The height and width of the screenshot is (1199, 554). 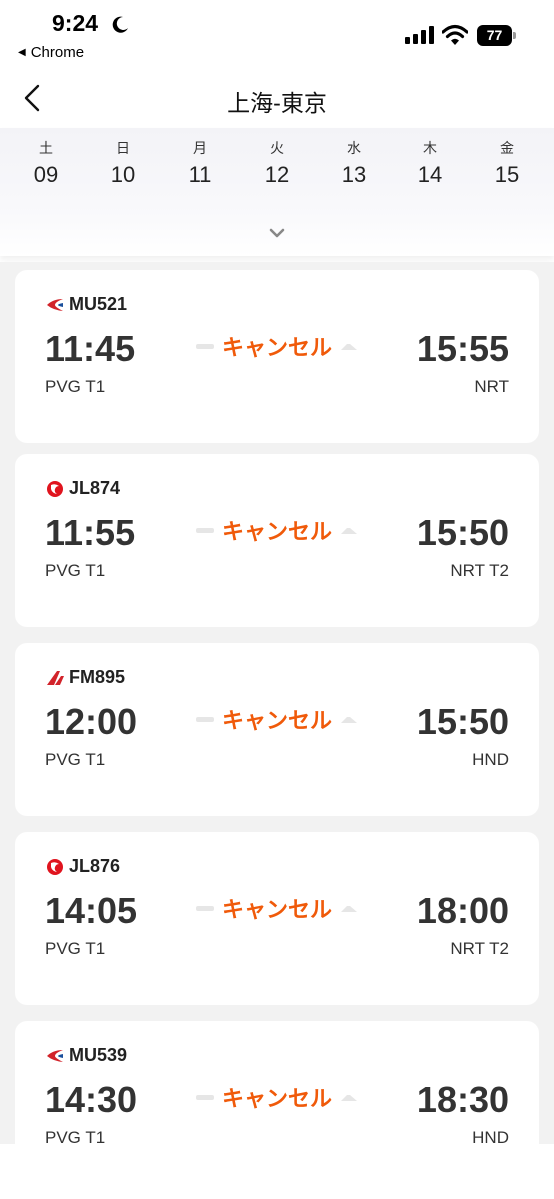 What do you see at coordinates (90, 348) in the screenshot?
I see `departure-time: 11:45` at bounding box center [90, 348].